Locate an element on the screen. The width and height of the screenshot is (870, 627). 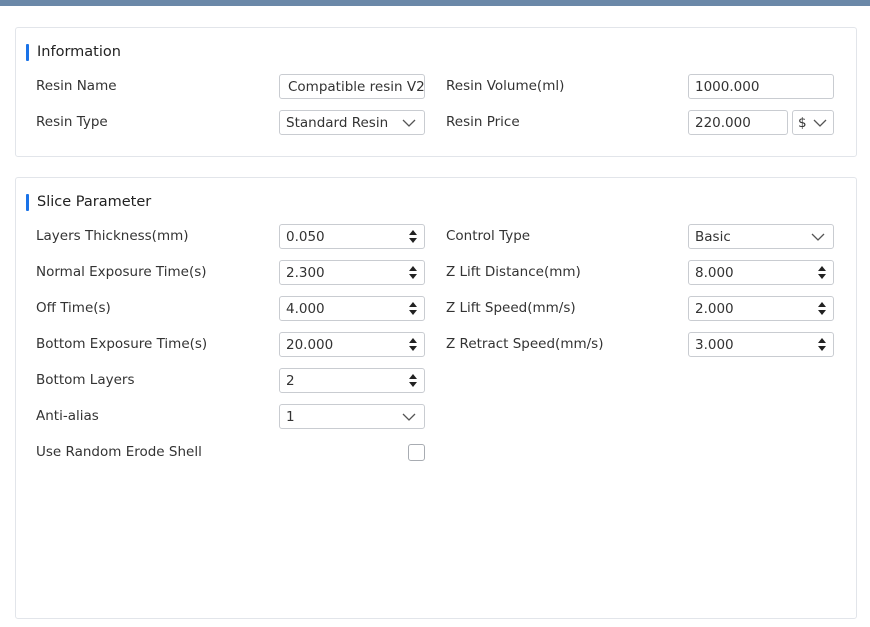
resin-name-input: Compatible resin V2 is located at coordinates (352, 86).